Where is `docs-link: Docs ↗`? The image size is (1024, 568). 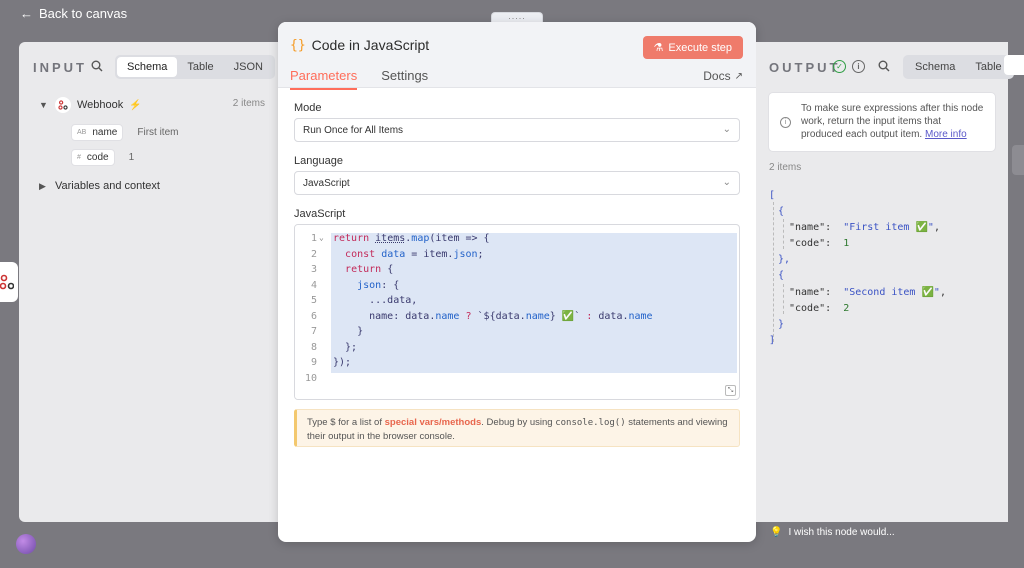
docs-link: Docs ↗ is located at coordinates (723, 76).